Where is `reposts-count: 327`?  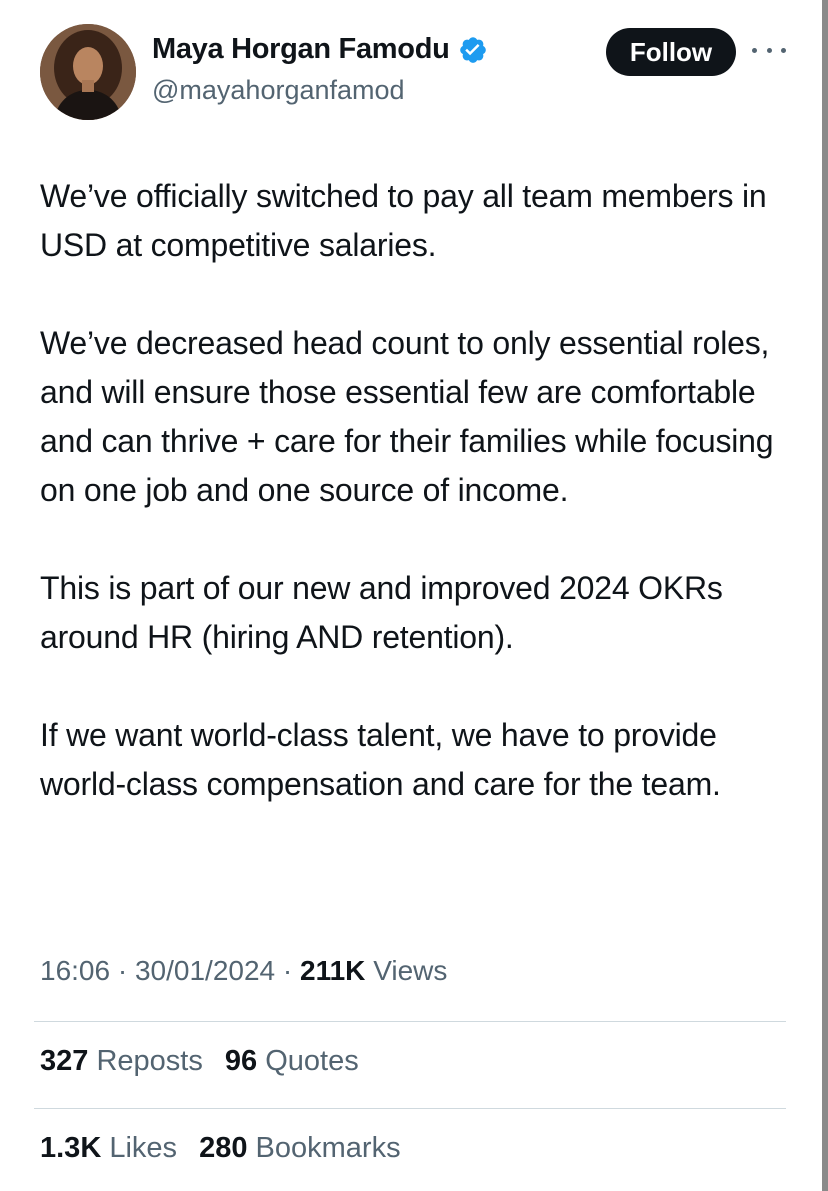
reposts-count: 327 is located at coordinates (64, 1061).